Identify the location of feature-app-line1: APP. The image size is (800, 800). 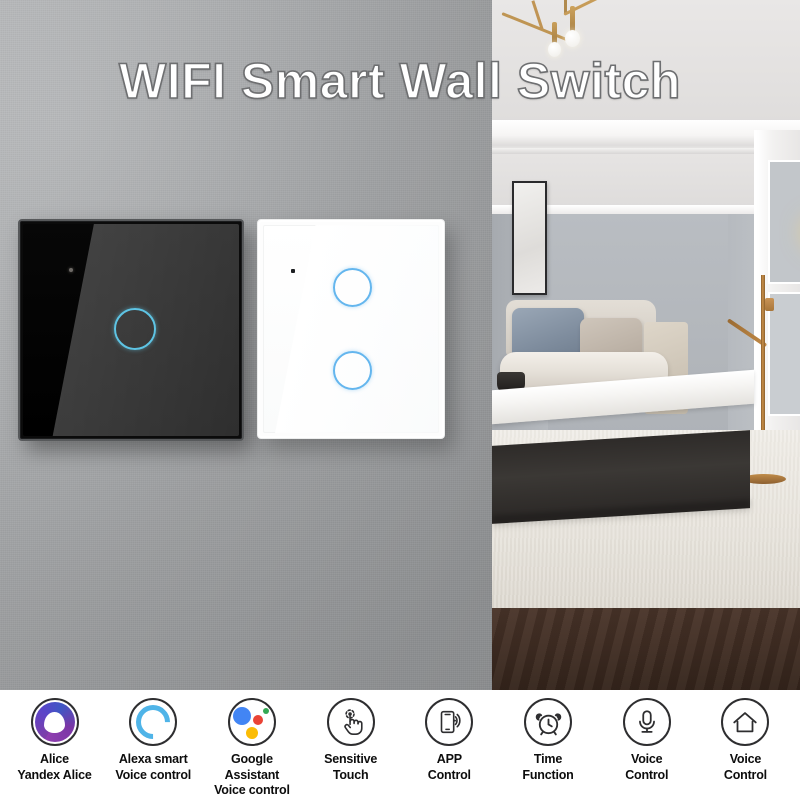
(449, 759).